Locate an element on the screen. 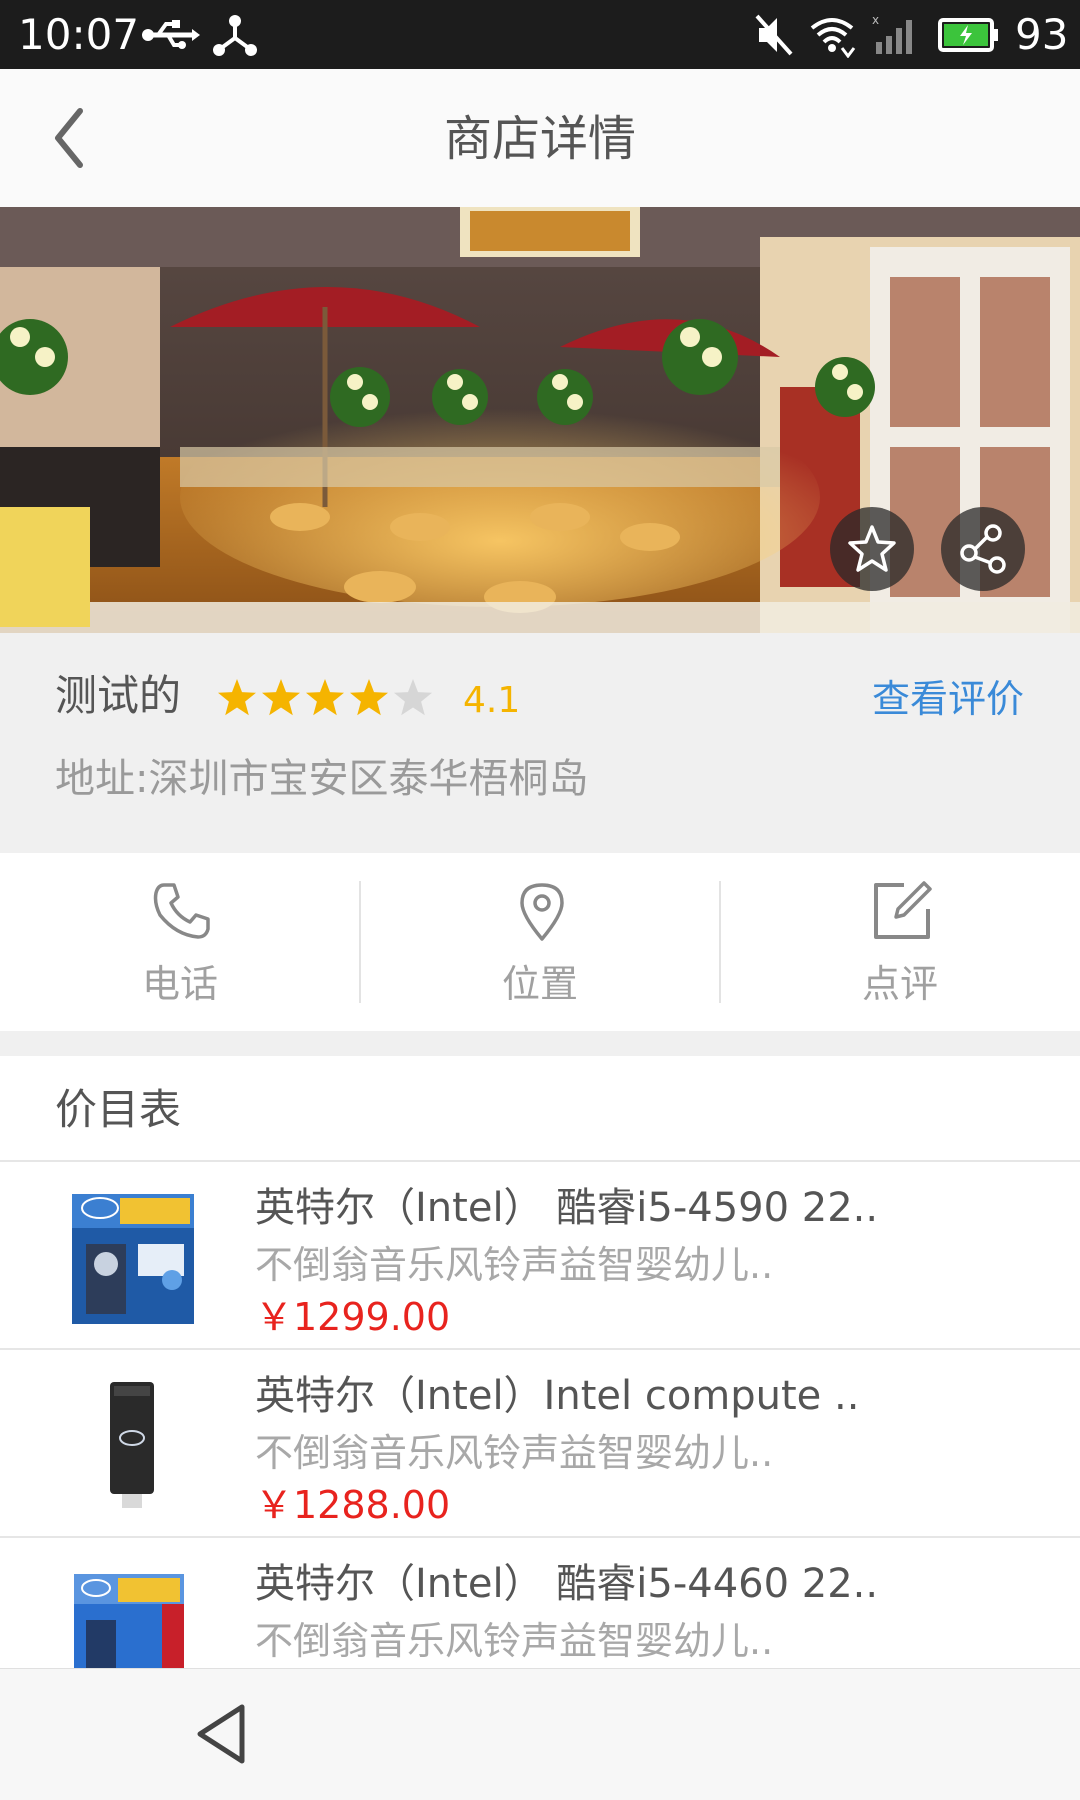 The height and width of the screenshot is (1800, 1080). favorite-button is located at coordinates (872, 549).